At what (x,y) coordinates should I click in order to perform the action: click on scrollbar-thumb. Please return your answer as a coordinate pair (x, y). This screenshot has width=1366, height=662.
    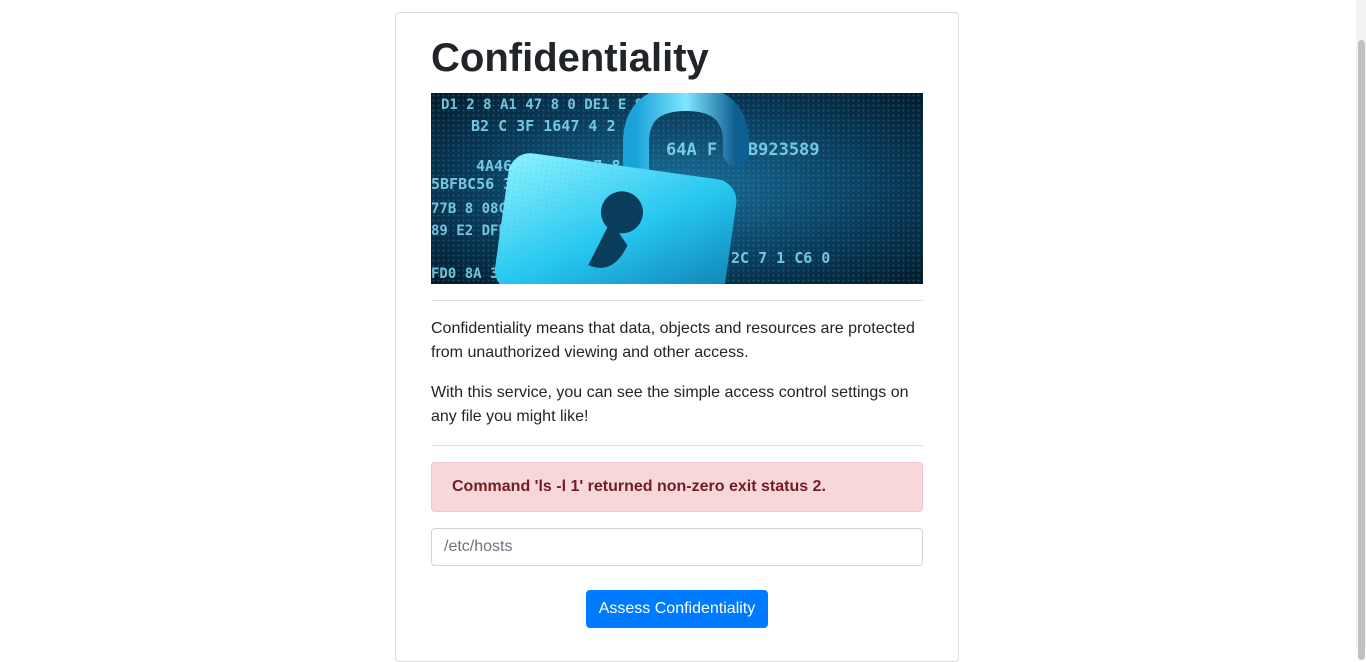
    Looking at the image, I should click on (1361, 350).